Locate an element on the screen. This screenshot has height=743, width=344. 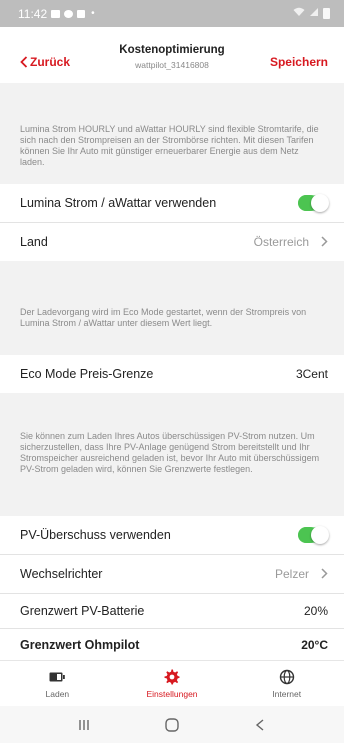
system-back-button is located at coordinates (260, 725).